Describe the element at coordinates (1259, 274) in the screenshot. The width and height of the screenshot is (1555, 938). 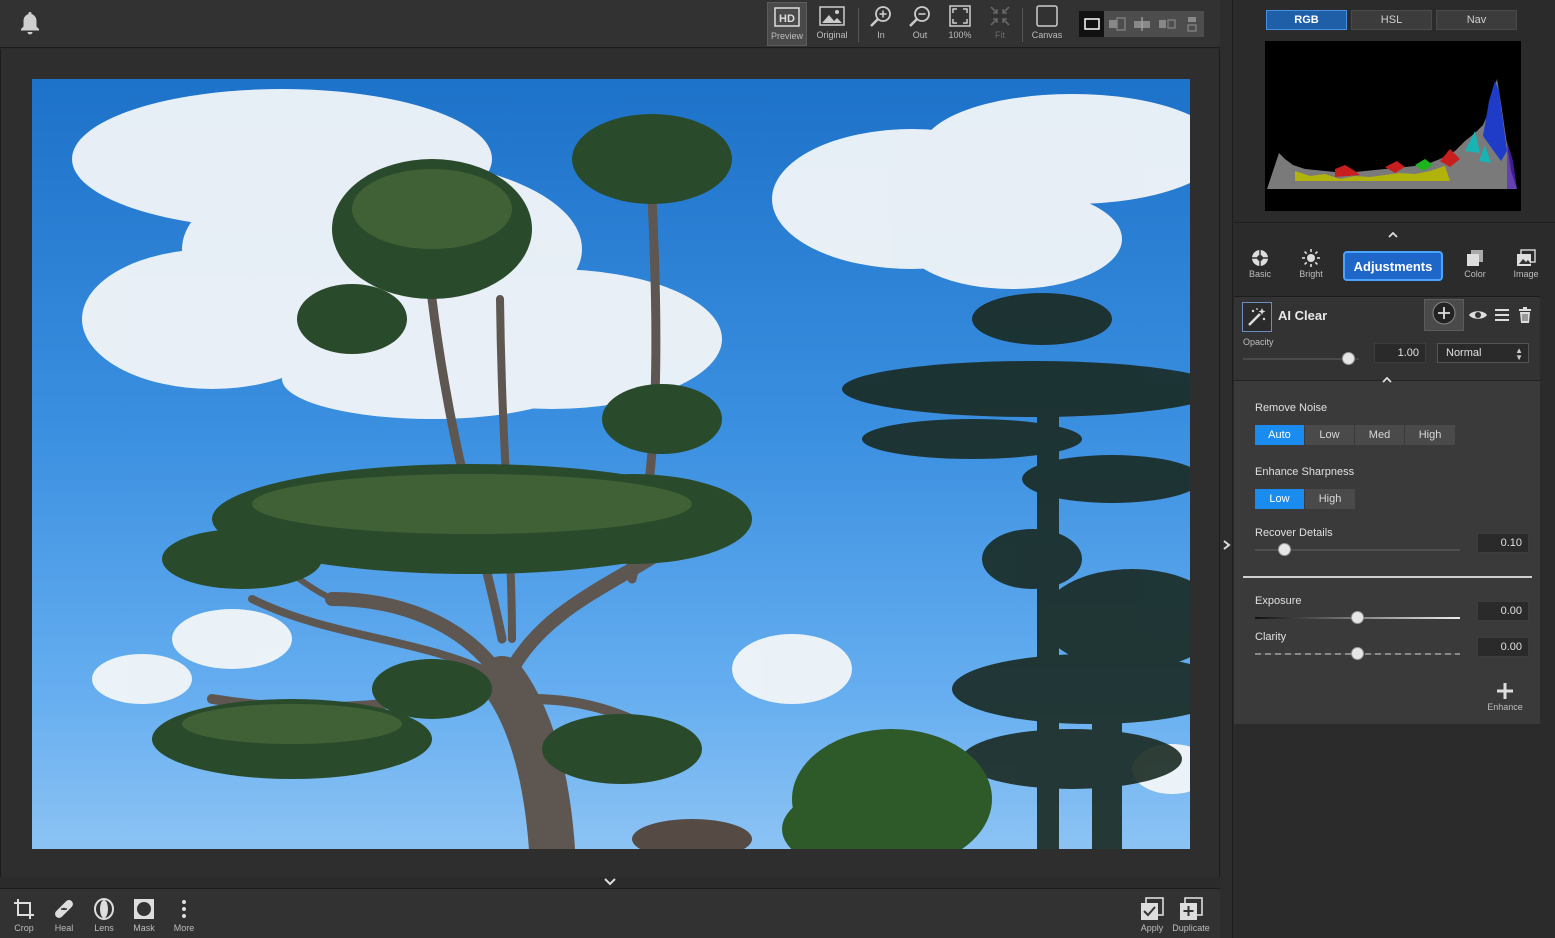
I see `category-basic-label: Basic` at that location.